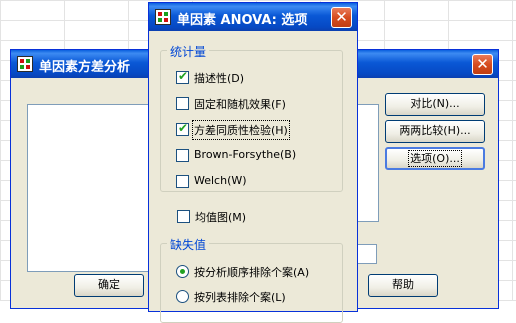 The image size is (516, 323). Describe the element at coordinates (85, 67) in the screenshot. I see `oneway-anova-title: 单因素方差分析` at that location.